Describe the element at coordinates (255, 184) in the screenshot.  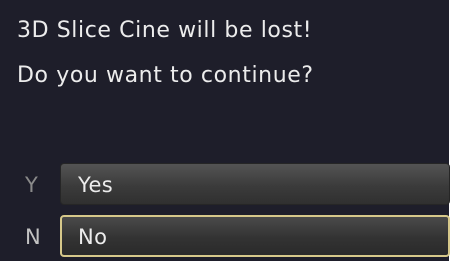
I see `yes-button: Yes` at that location.